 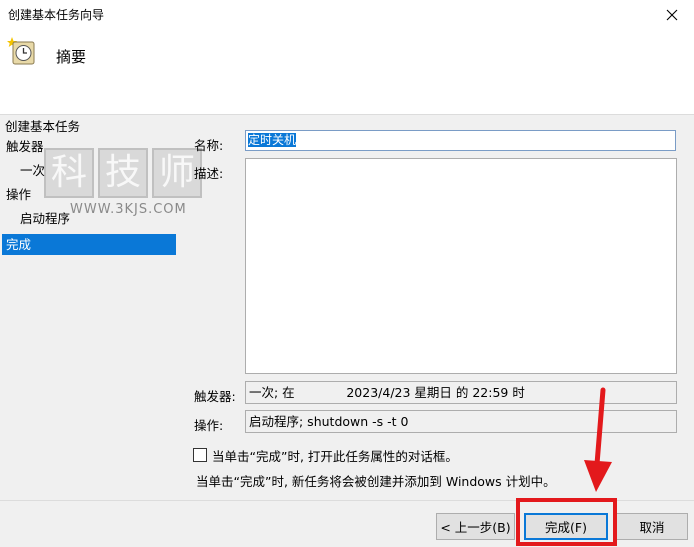 I want to click on highlight-box, so click(x=566, y=522).